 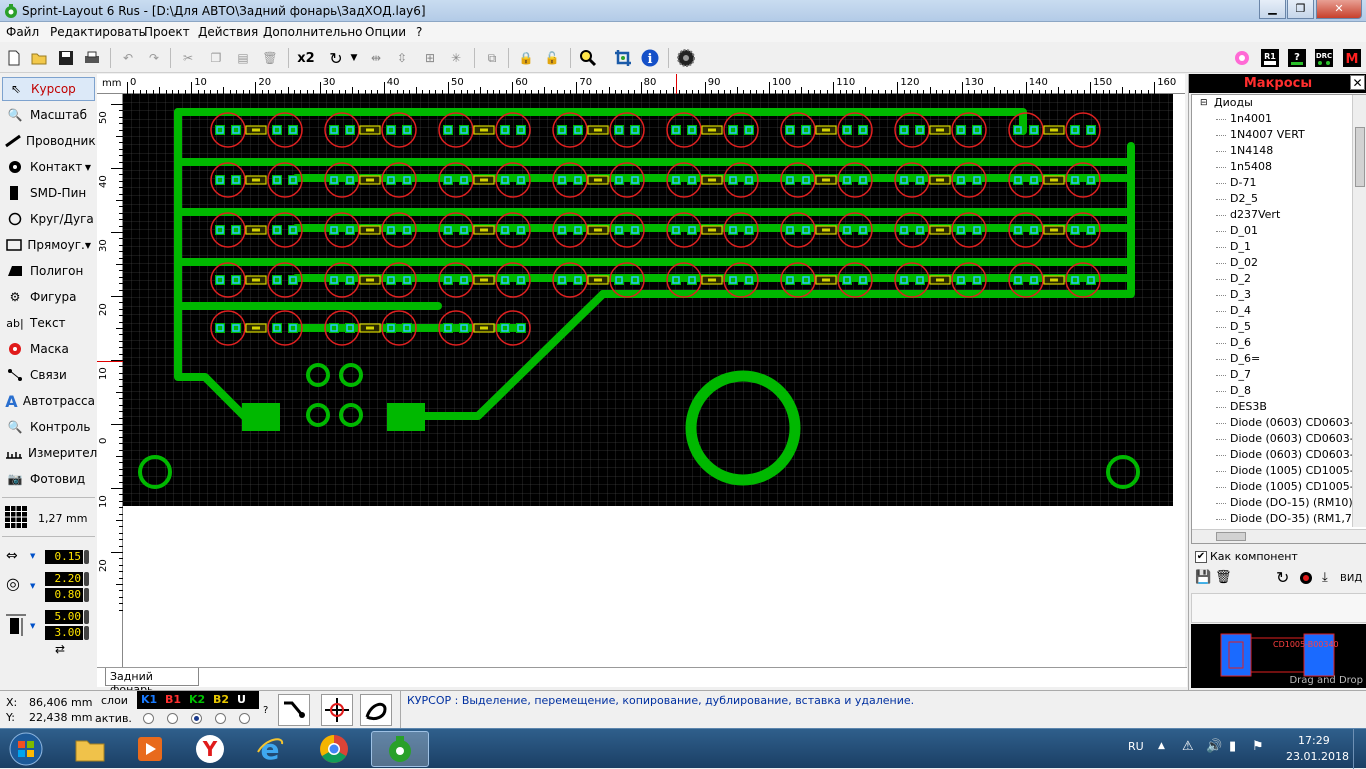 I want to click on undo-button: ↶, so click(x=128, y=58).